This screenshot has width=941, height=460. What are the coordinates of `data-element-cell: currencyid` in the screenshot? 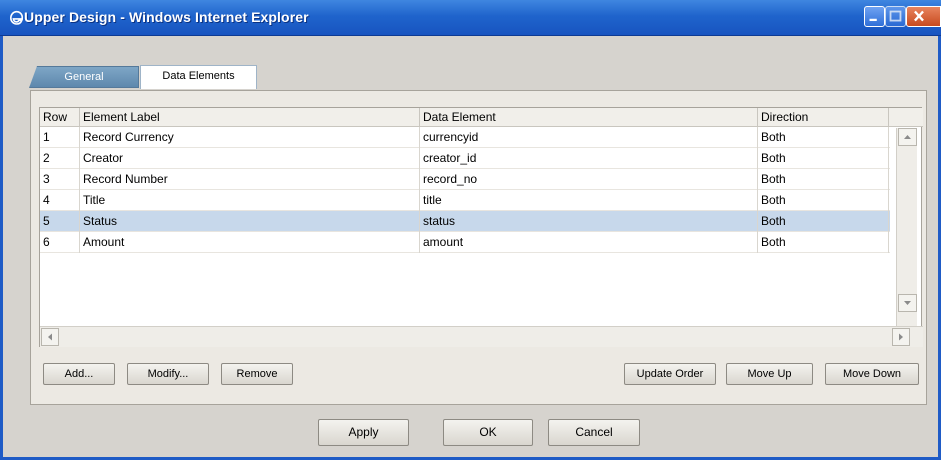 It's located at (589, 137).